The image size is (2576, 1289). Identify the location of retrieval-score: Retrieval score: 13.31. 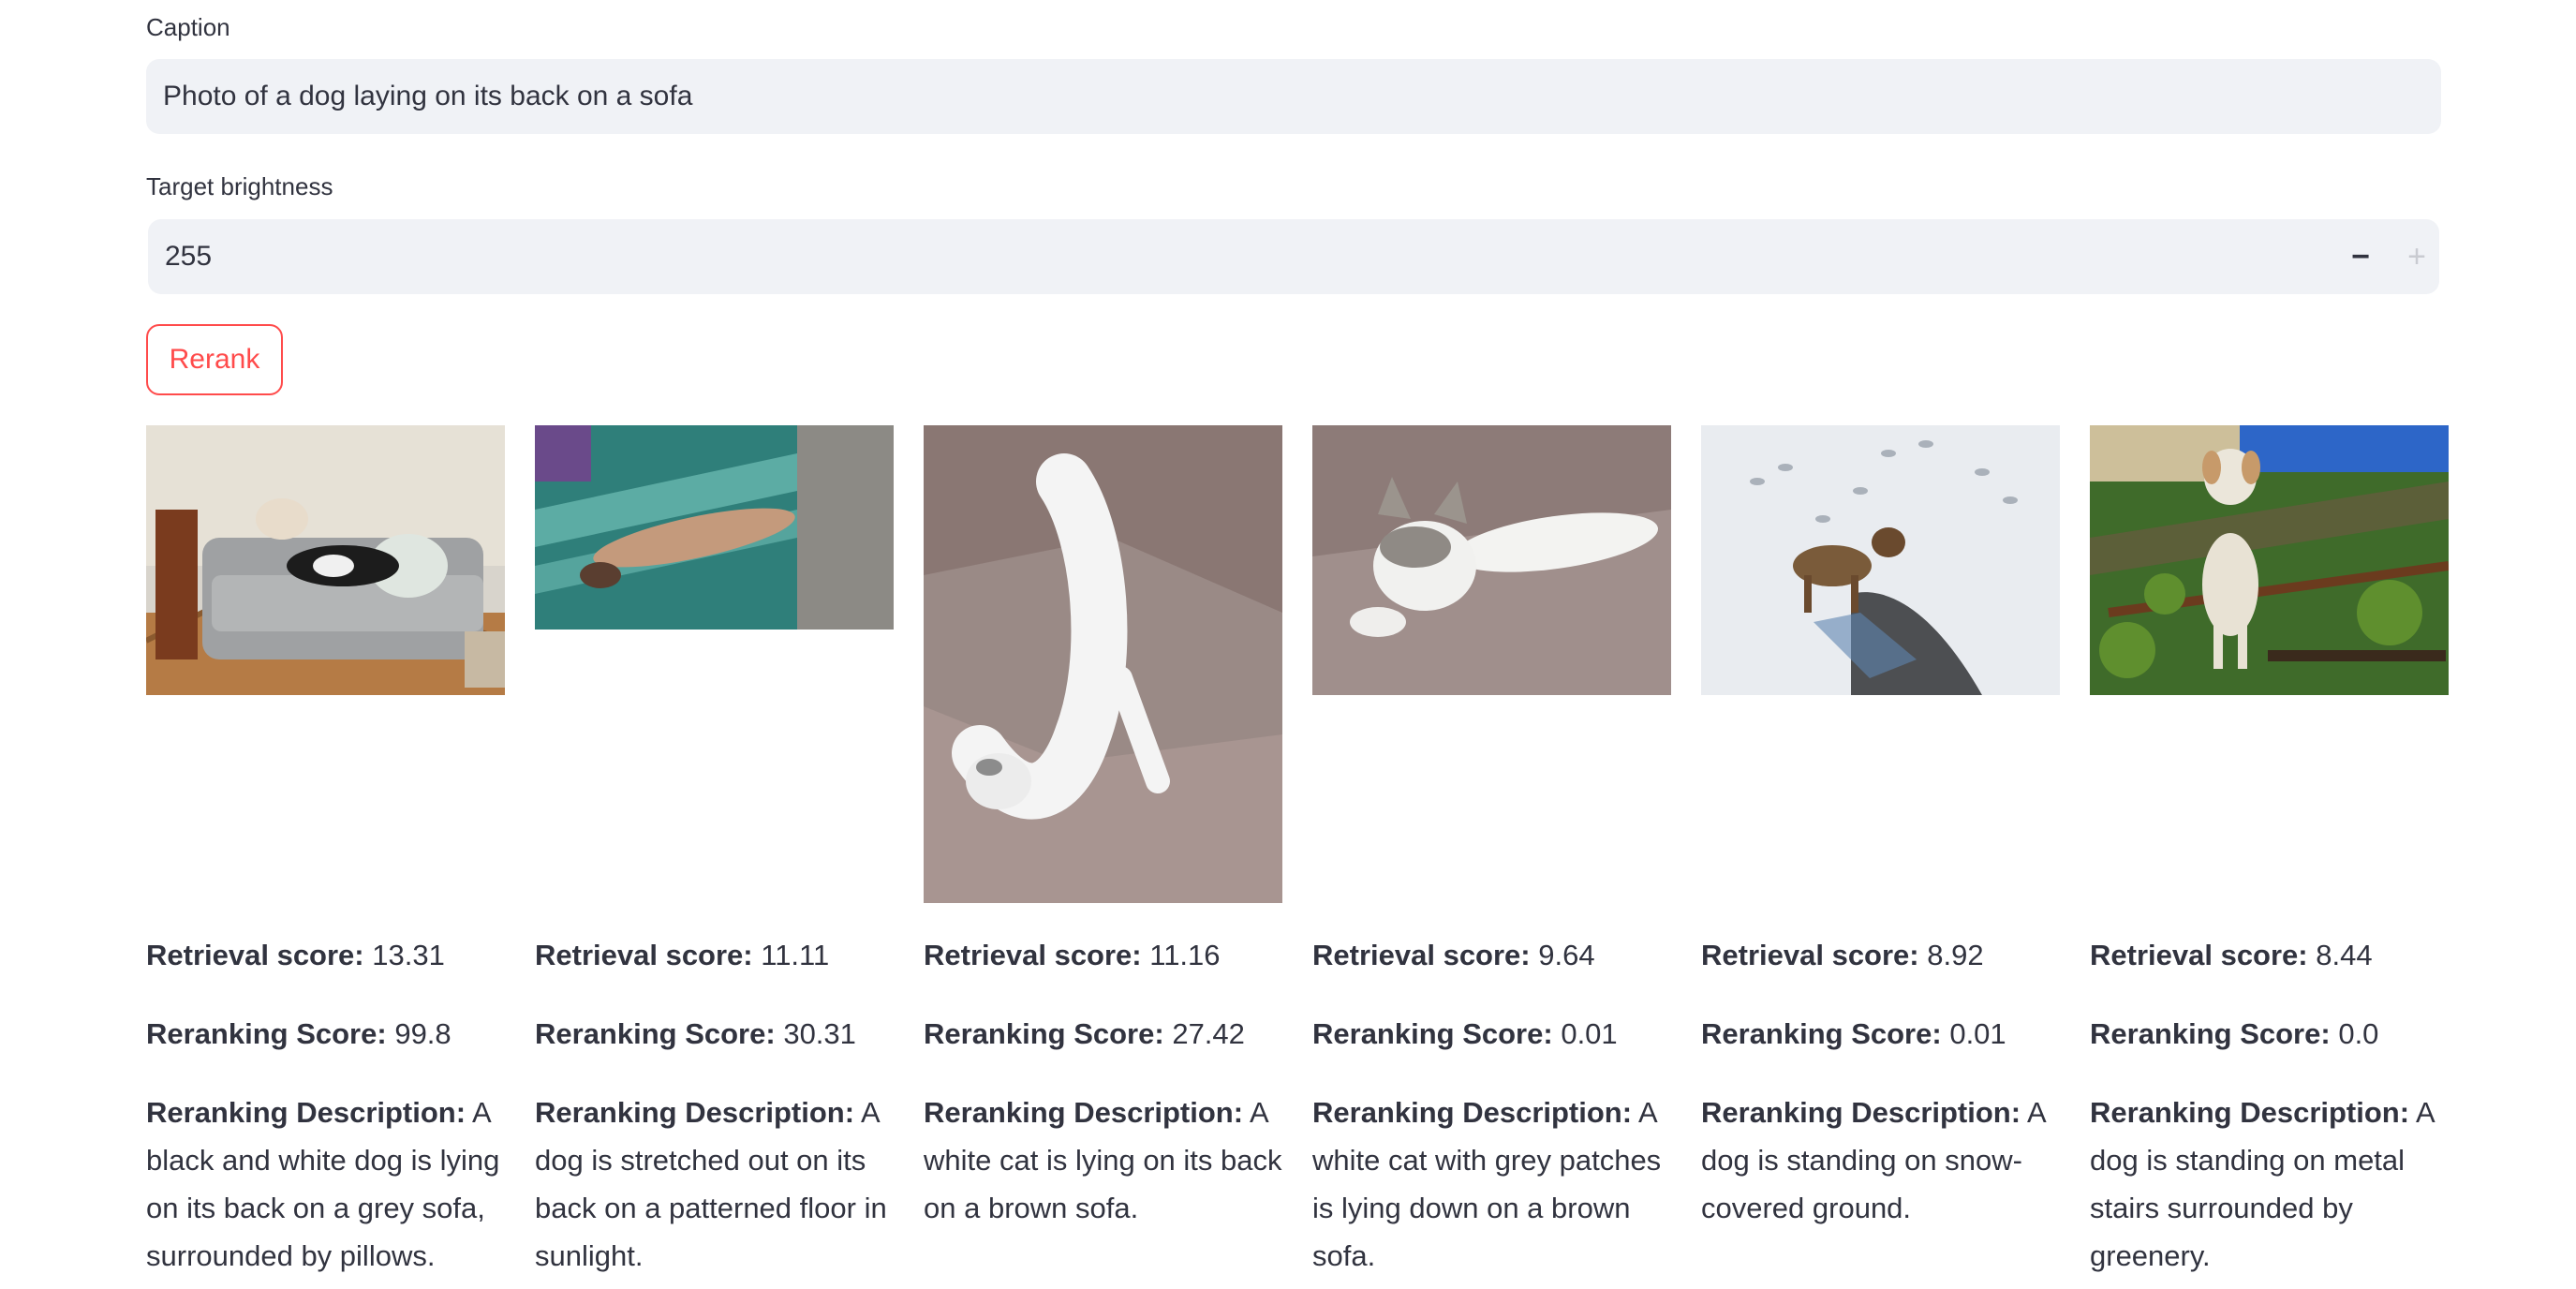
(325, 955).